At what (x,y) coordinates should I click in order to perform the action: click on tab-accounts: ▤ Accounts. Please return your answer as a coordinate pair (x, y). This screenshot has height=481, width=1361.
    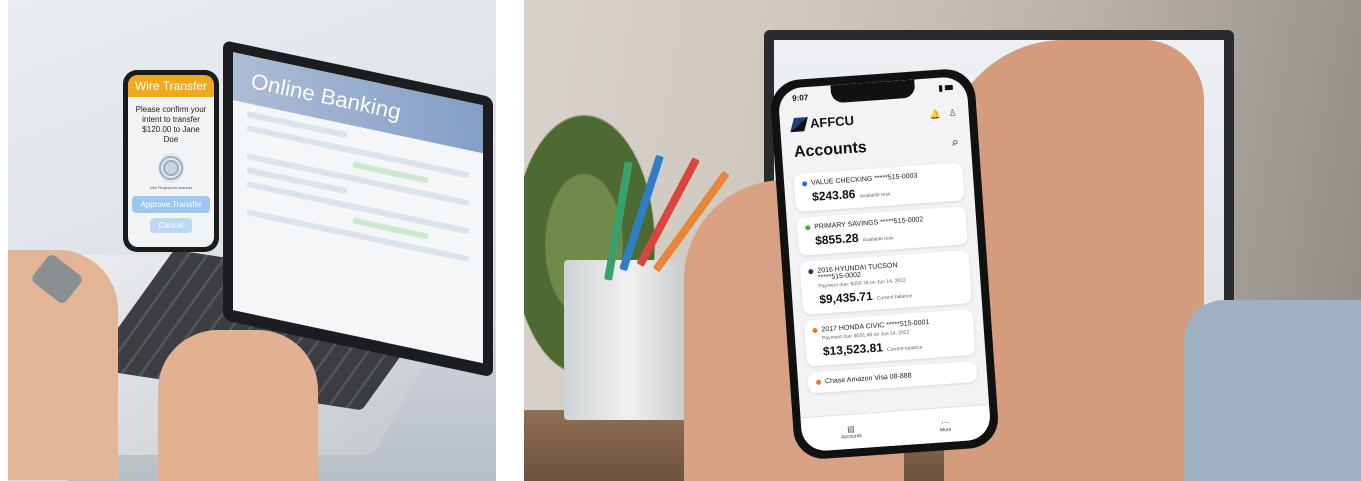
    Looking at the image, I should click on (851, 432).